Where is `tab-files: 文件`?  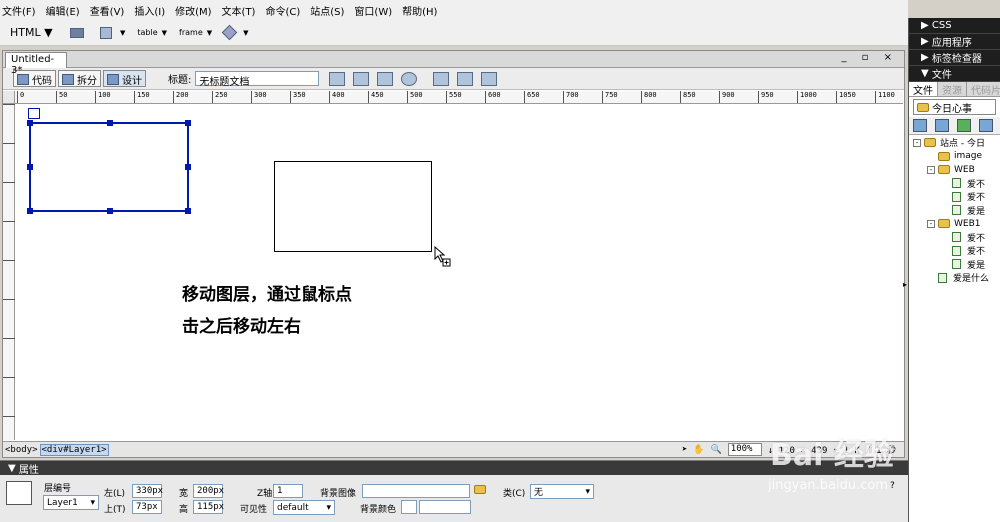
tab-files: 文件 is located at coordinates (923, 89).